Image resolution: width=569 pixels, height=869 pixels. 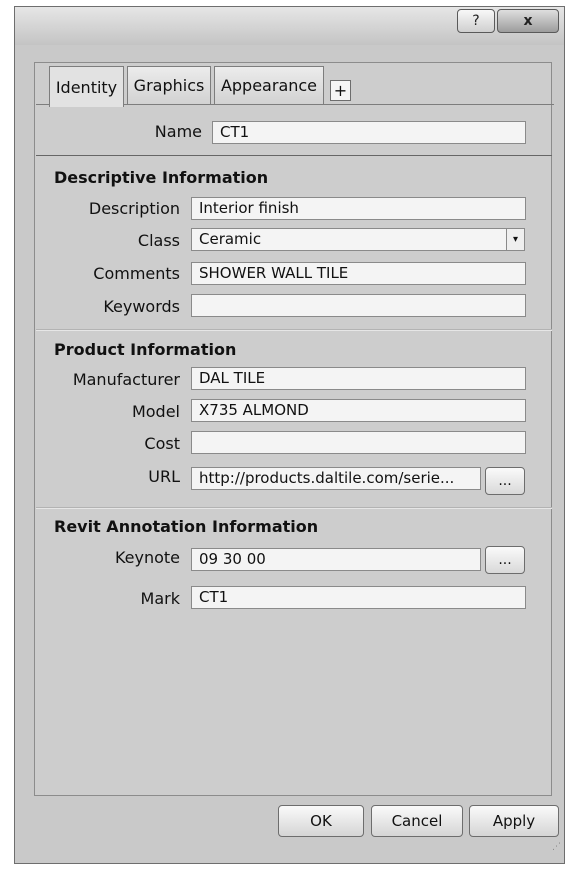 What do you see at coordinates (134, 208) in the screenshot?
I see `description-label: Description` at bounding box center [134, 208].